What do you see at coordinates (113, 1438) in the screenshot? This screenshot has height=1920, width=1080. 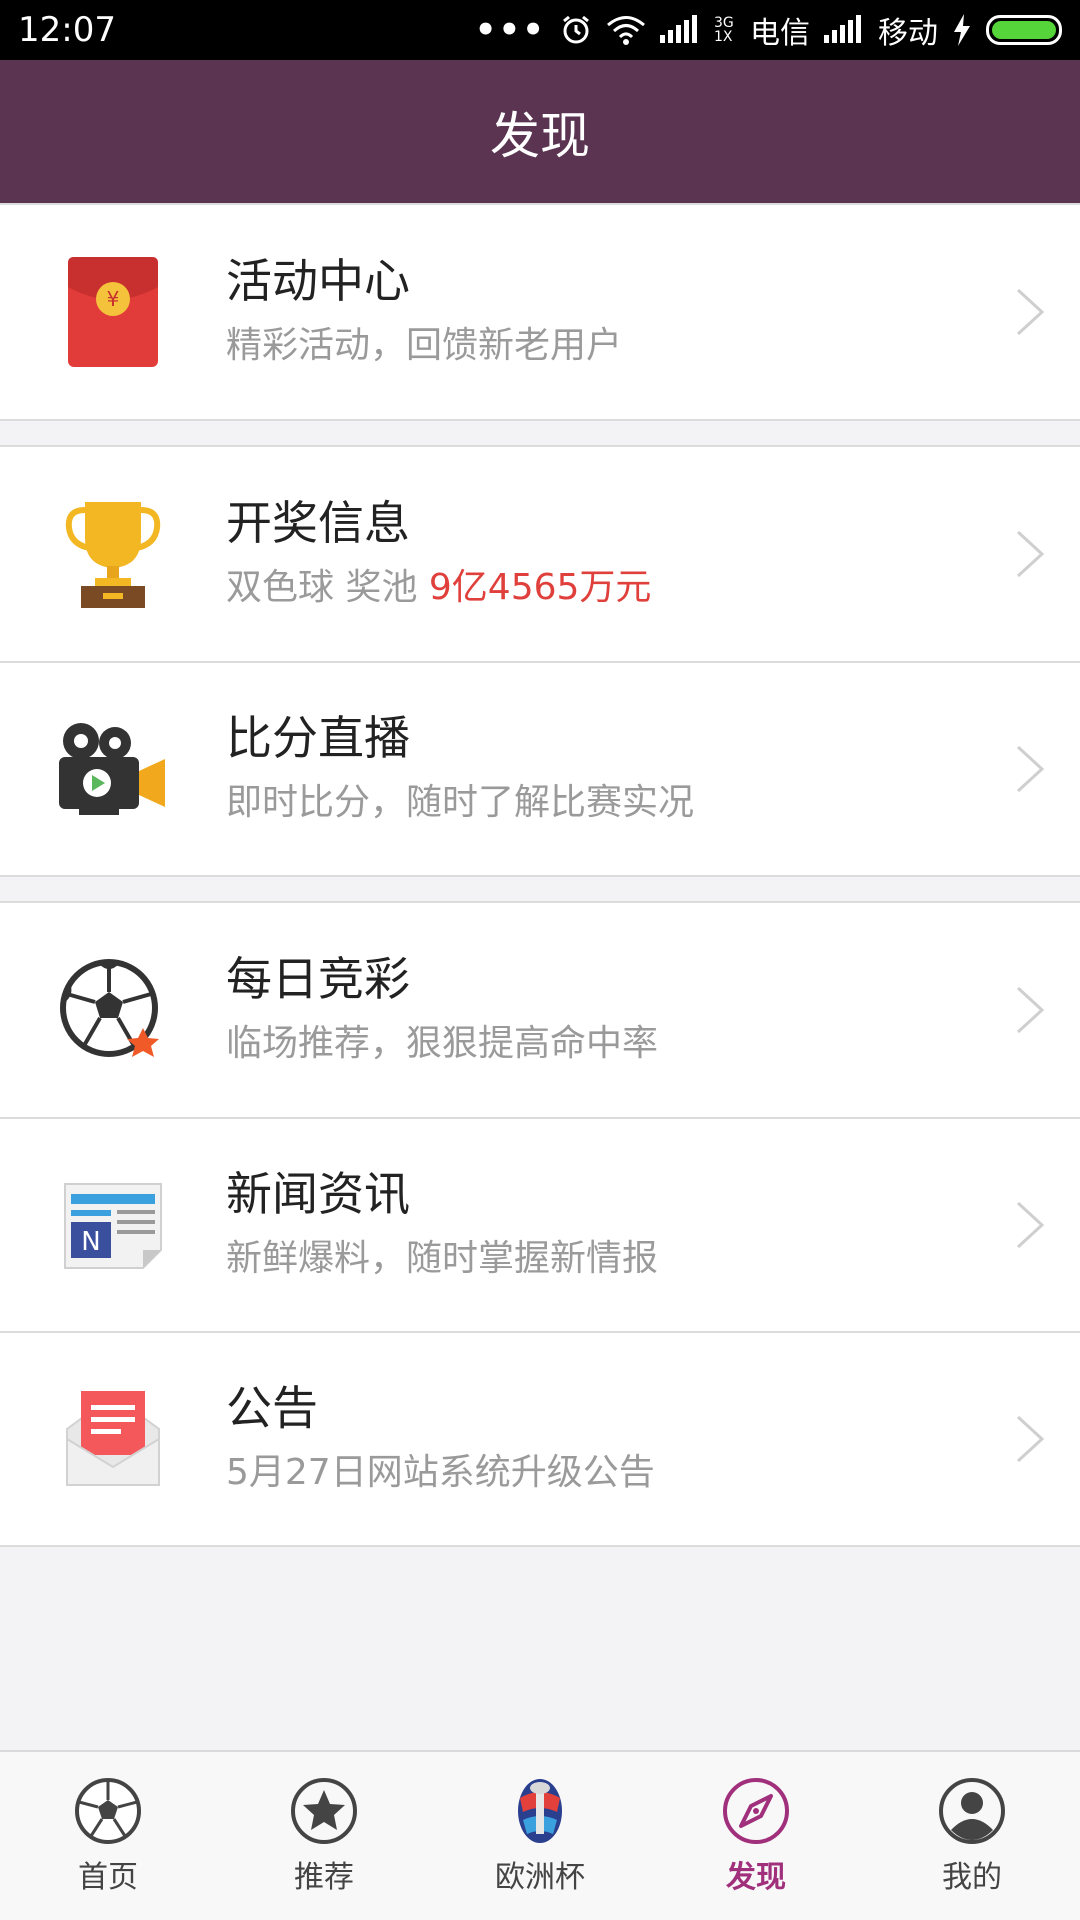 I see `envelope-icon` at bounding box center [113, 1438].